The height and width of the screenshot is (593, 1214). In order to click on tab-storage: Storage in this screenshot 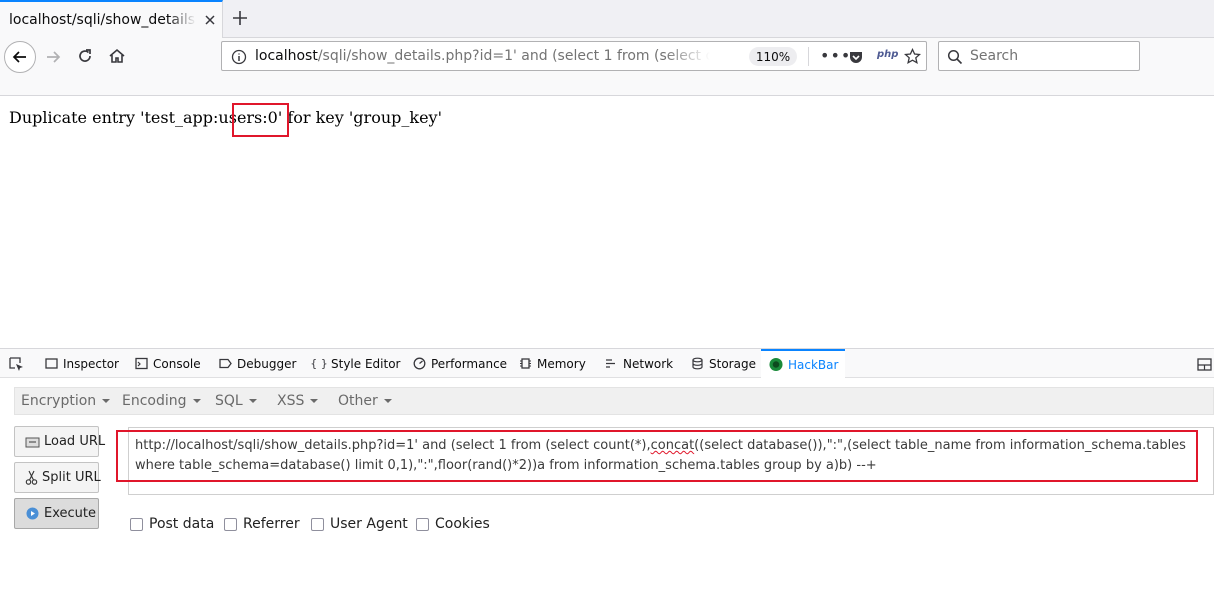, I will do `click(723, 363)`.